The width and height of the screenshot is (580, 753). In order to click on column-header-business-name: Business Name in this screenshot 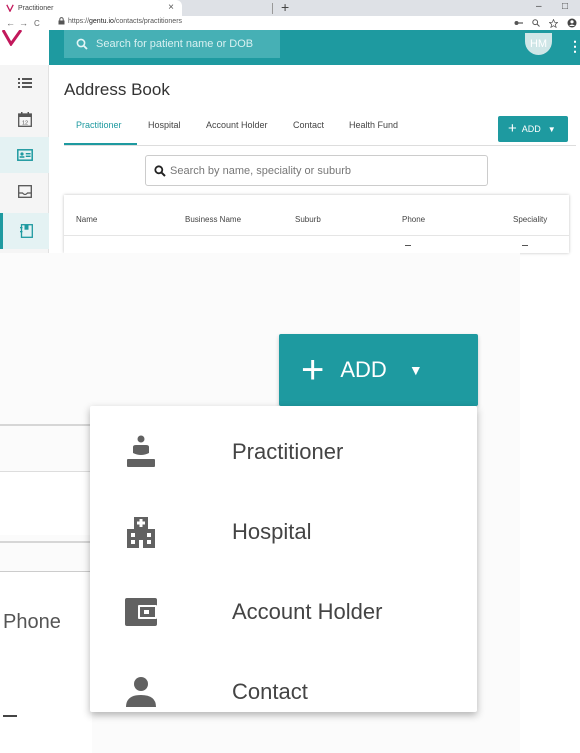, I will do `click(213, 219)`.